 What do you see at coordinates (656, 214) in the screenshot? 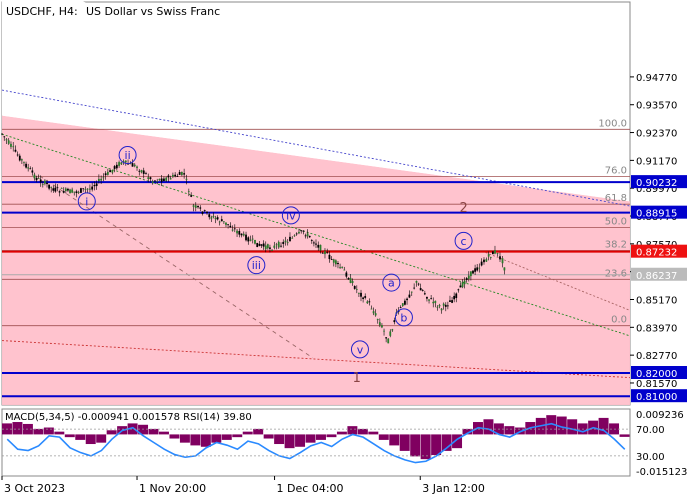
I see `price-level-tag-label: 0.88915` at bounding box center [656, 214].